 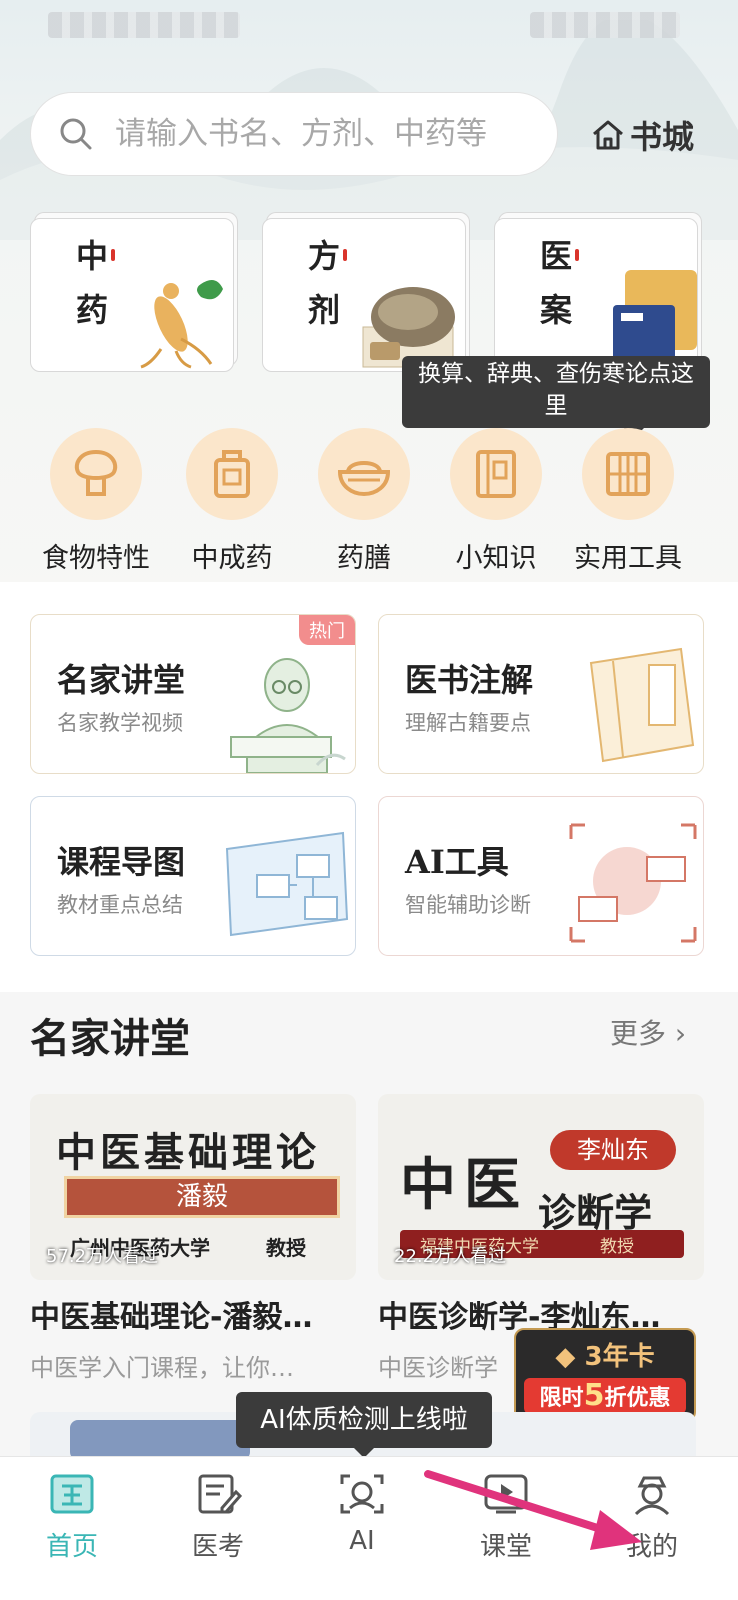 I want to click on ai-face-icon, so click(x=362, y=1494).